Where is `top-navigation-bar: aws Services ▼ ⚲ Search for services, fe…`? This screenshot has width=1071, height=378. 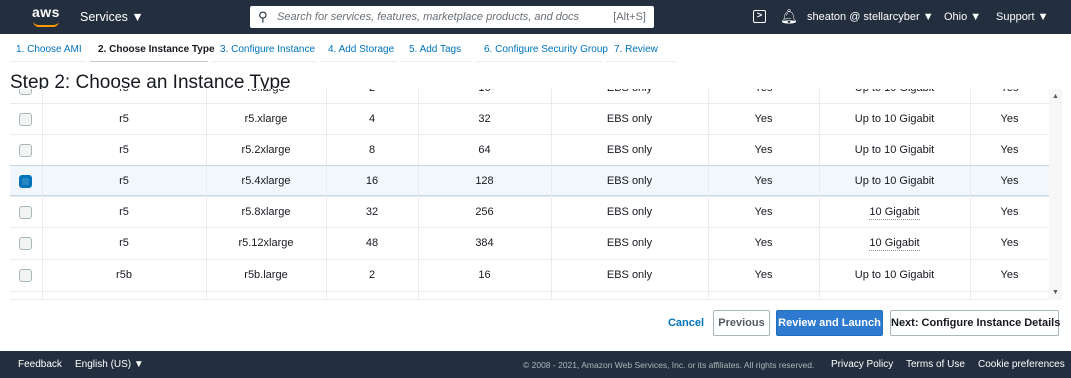
top-navigation-bar: aws Services ▼ ⚲ Search for services, fe… is located at coordinates (535, 17).